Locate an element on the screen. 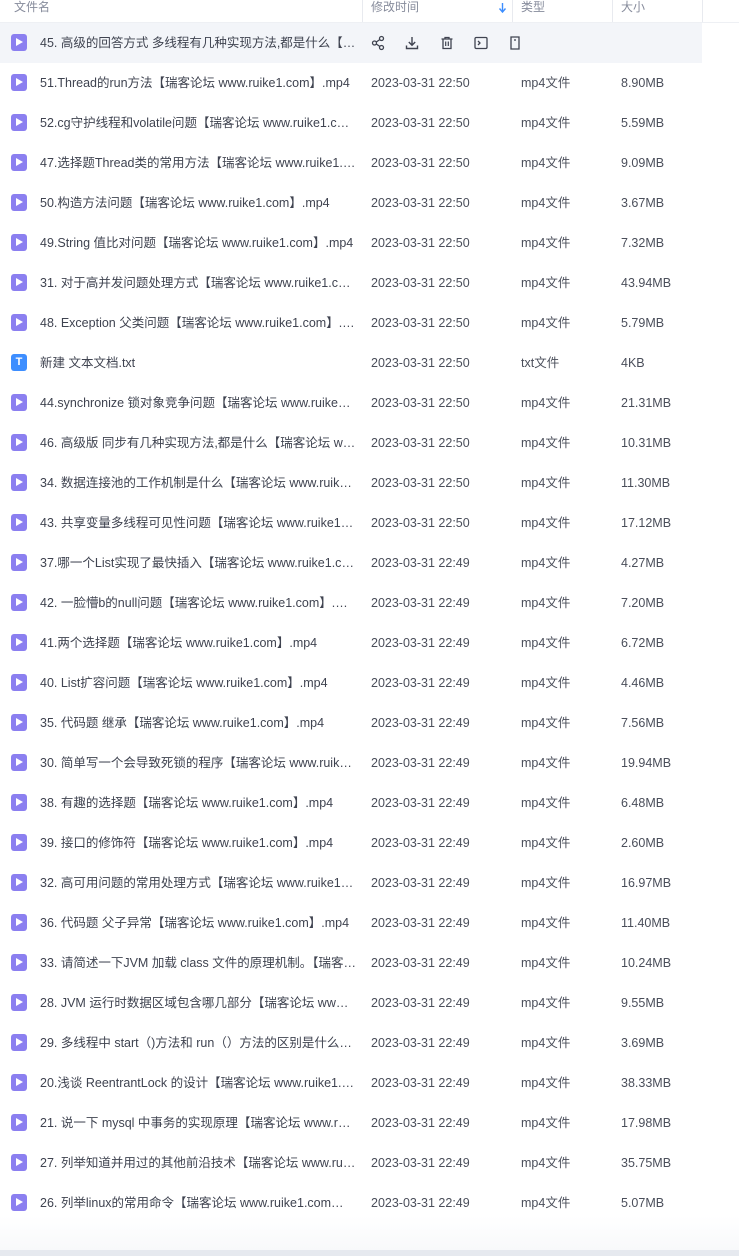 The width and height of the screenshot is (739, 1256). file-size: 11.40MB is located at coordinates (646, 923).